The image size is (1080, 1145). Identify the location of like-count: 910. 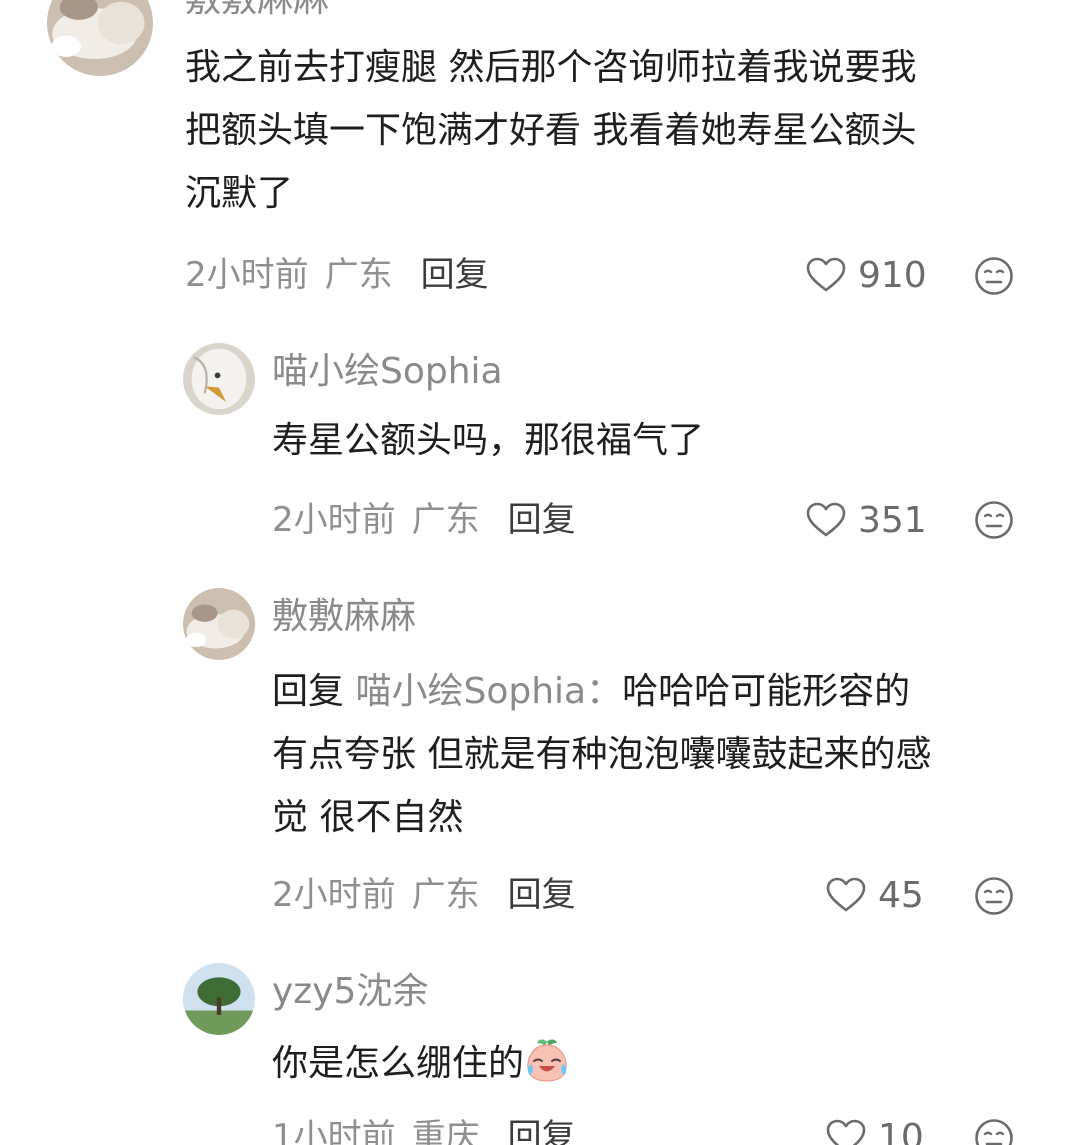
(892, 275).